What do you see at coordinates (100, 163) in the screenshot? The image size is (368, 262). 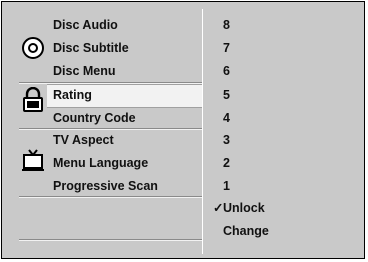 I see `menu-item-menu-language: Menu Language` at bounding box center [100, 163].